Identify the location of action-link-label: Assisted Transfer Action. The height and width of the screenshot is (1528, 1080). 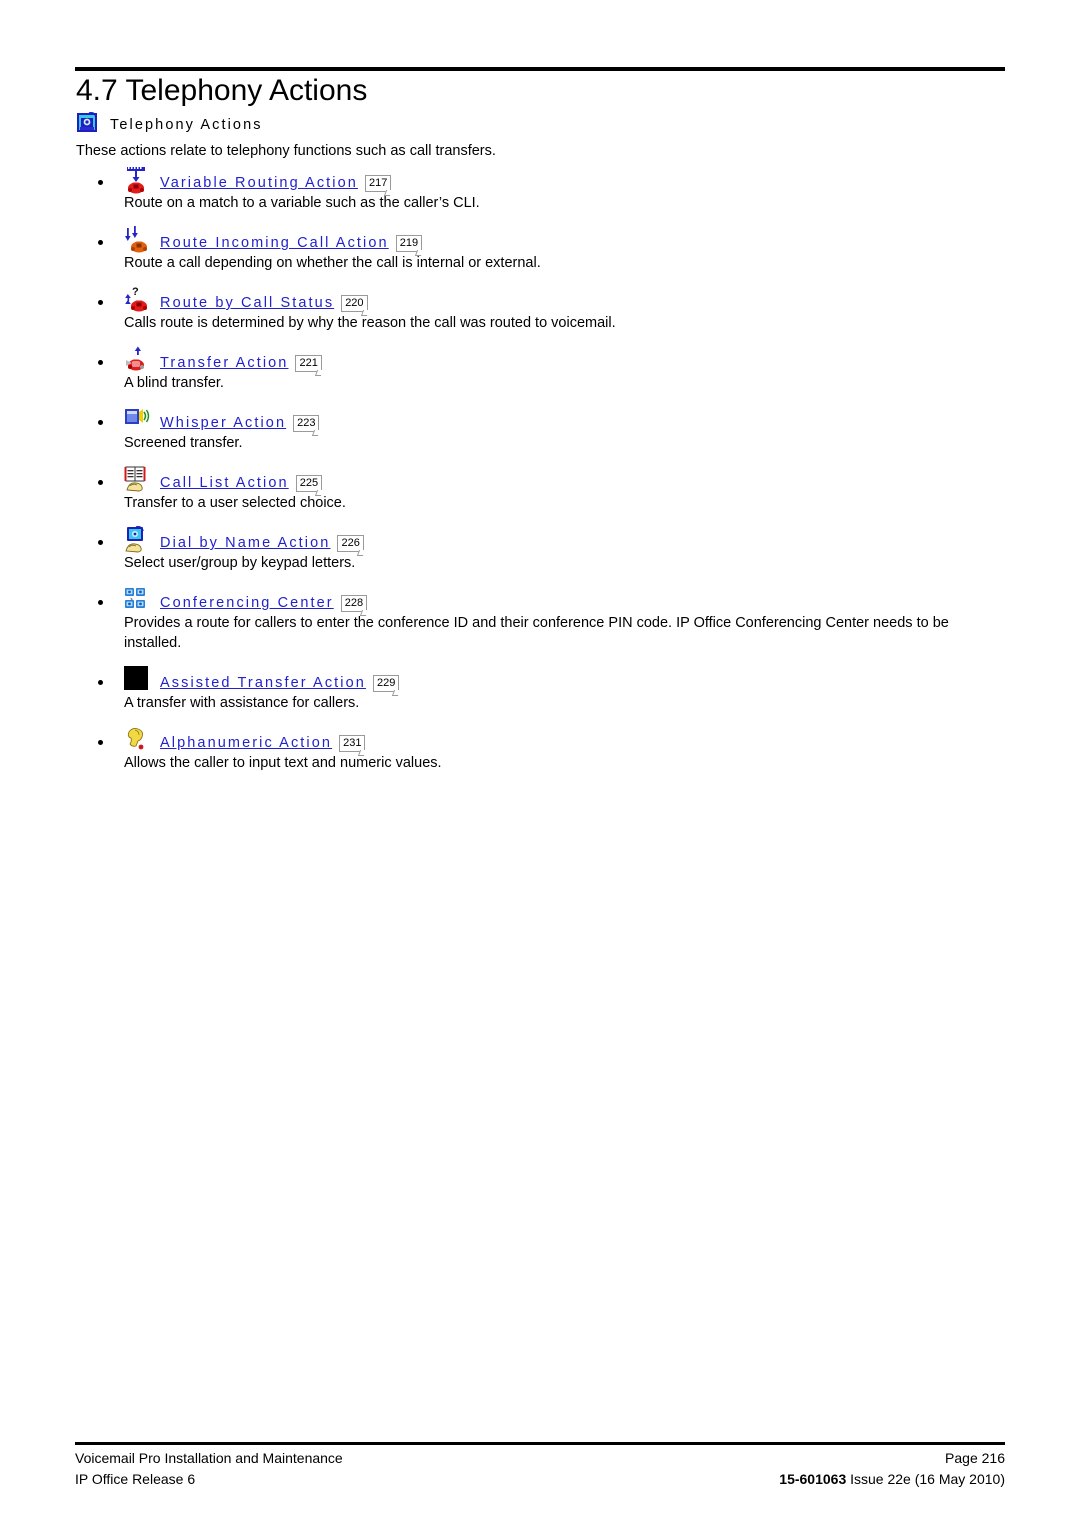
(263, 683).